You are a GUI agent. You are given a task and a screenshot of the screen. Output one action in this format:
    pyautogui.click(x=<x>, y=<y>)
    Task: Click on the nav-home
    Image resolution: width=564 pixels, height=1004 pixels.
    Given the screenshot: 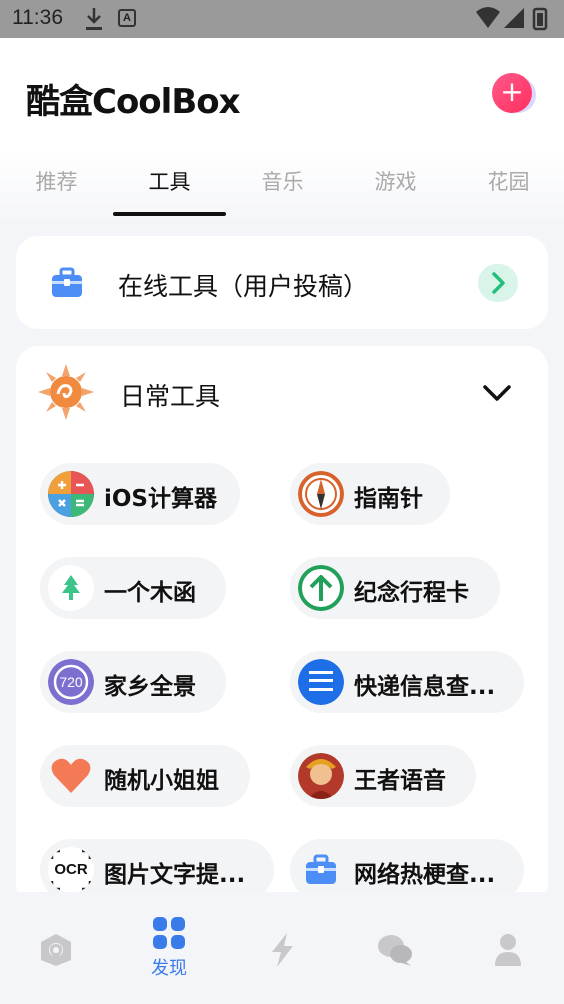 What is the action you would take?
    pyautogui.click(x=56, y=967)
    